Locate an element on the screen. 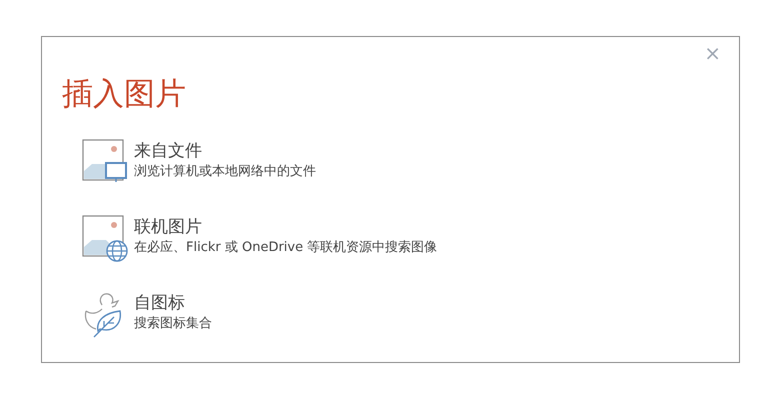 The image size is (775, 419). option-title: 来自文件 is located at coordinates (168, 151).